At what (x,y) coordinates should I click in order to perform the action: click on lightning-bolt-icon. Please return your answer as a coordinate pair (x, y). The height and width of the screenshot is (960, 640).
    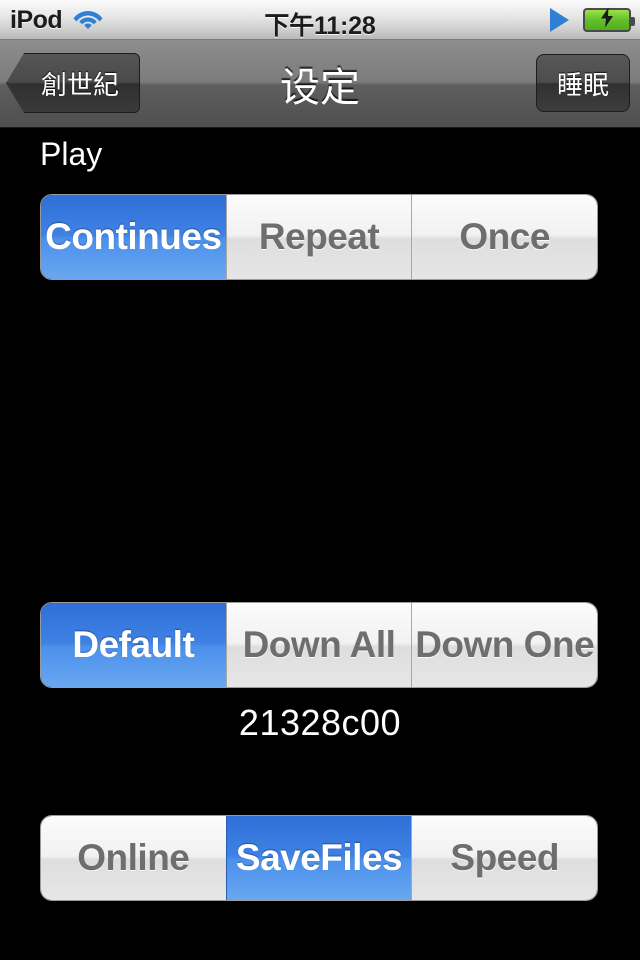
    Looking at the image, I should click on (607, 20).